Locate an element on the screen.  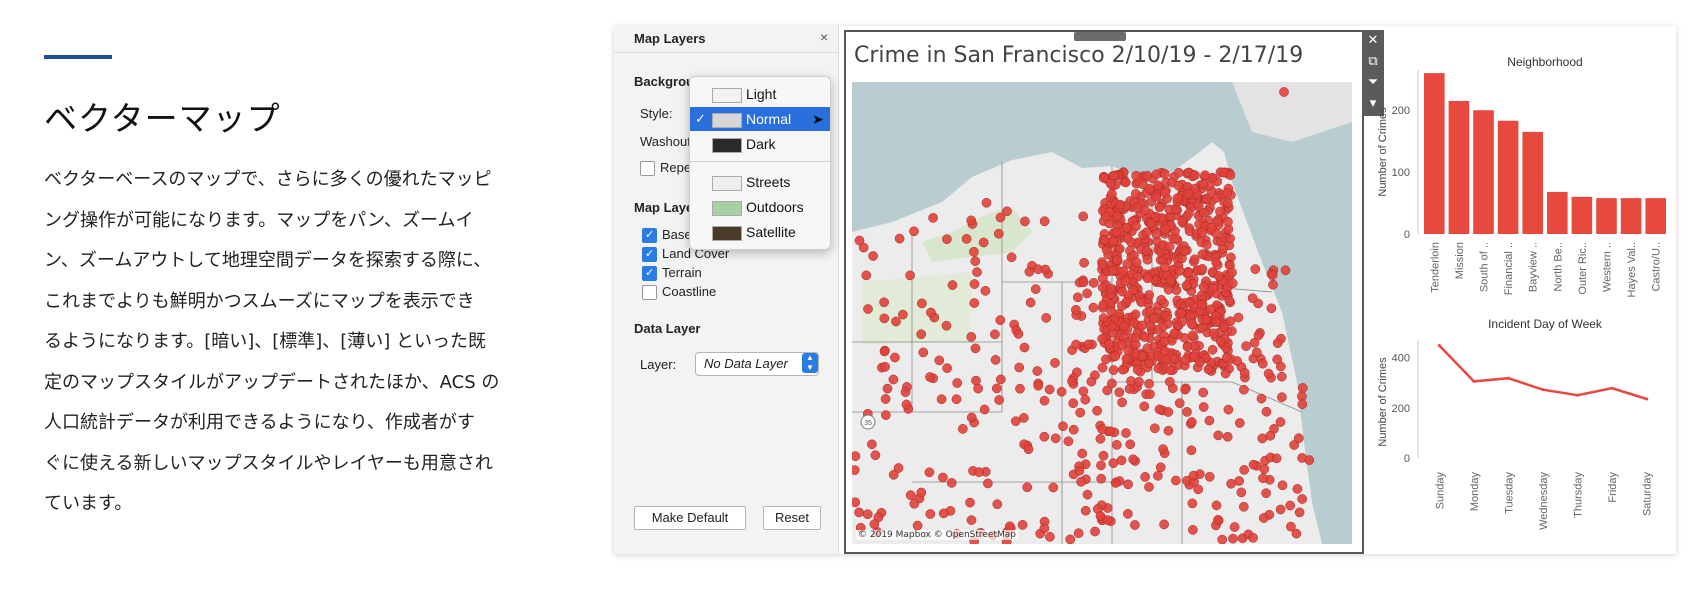
layer-checkbox-coastline is located at coordinates (649, 292).